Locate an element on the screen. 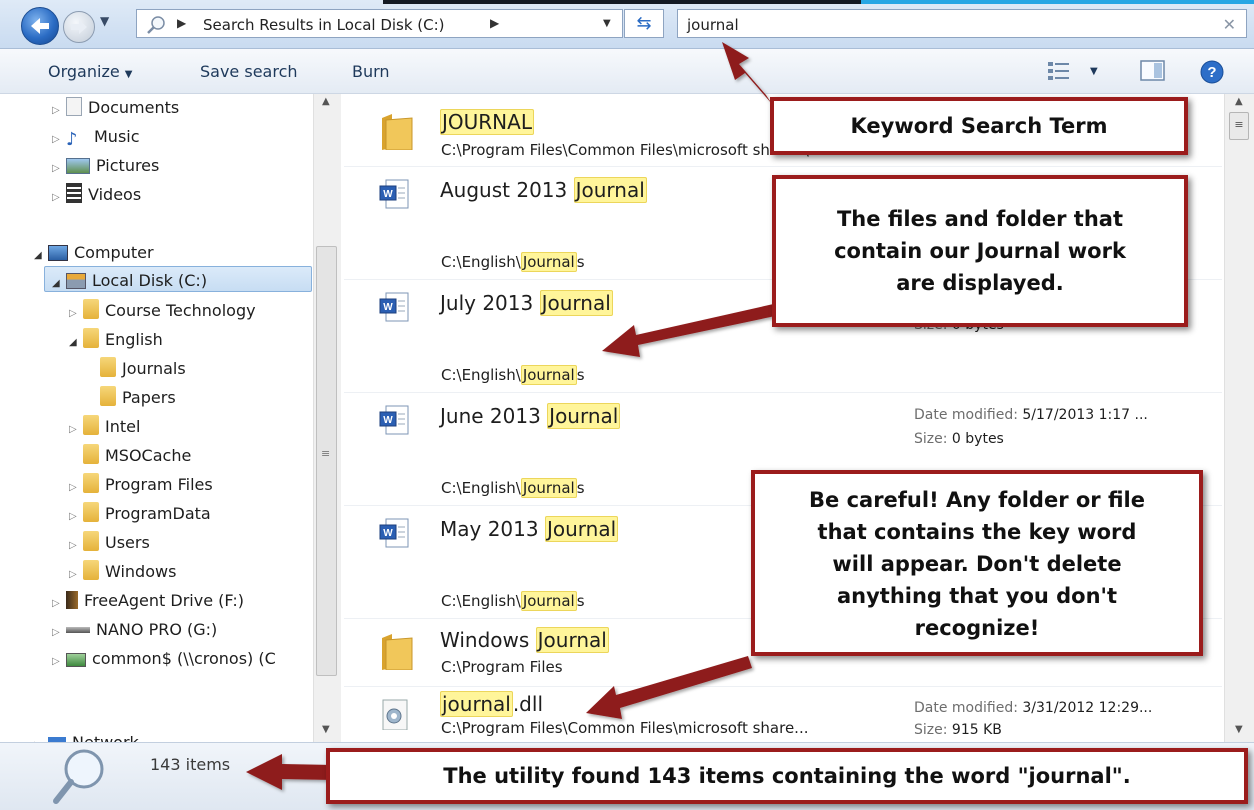  callout-line: will appear. Don't delete is located at coordinates (977, 564).